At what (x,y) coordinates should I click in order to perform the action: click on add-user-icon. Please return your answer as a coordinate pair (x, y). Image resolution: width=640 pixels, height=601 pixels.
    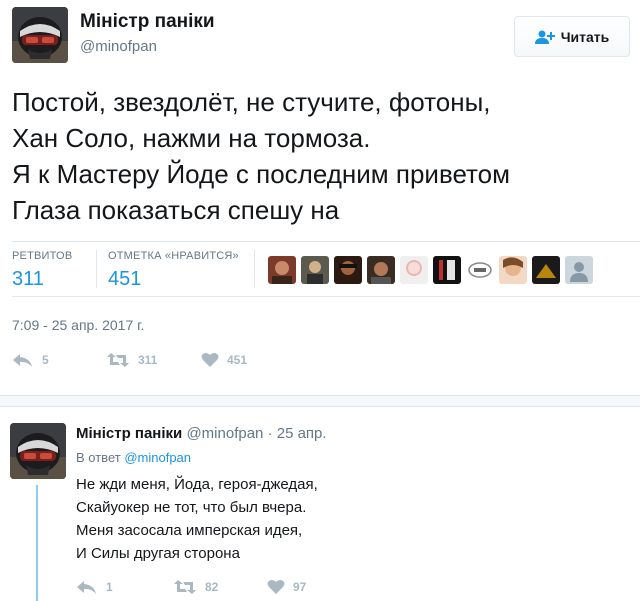
    Looking at the image, I should click on (544, 37).